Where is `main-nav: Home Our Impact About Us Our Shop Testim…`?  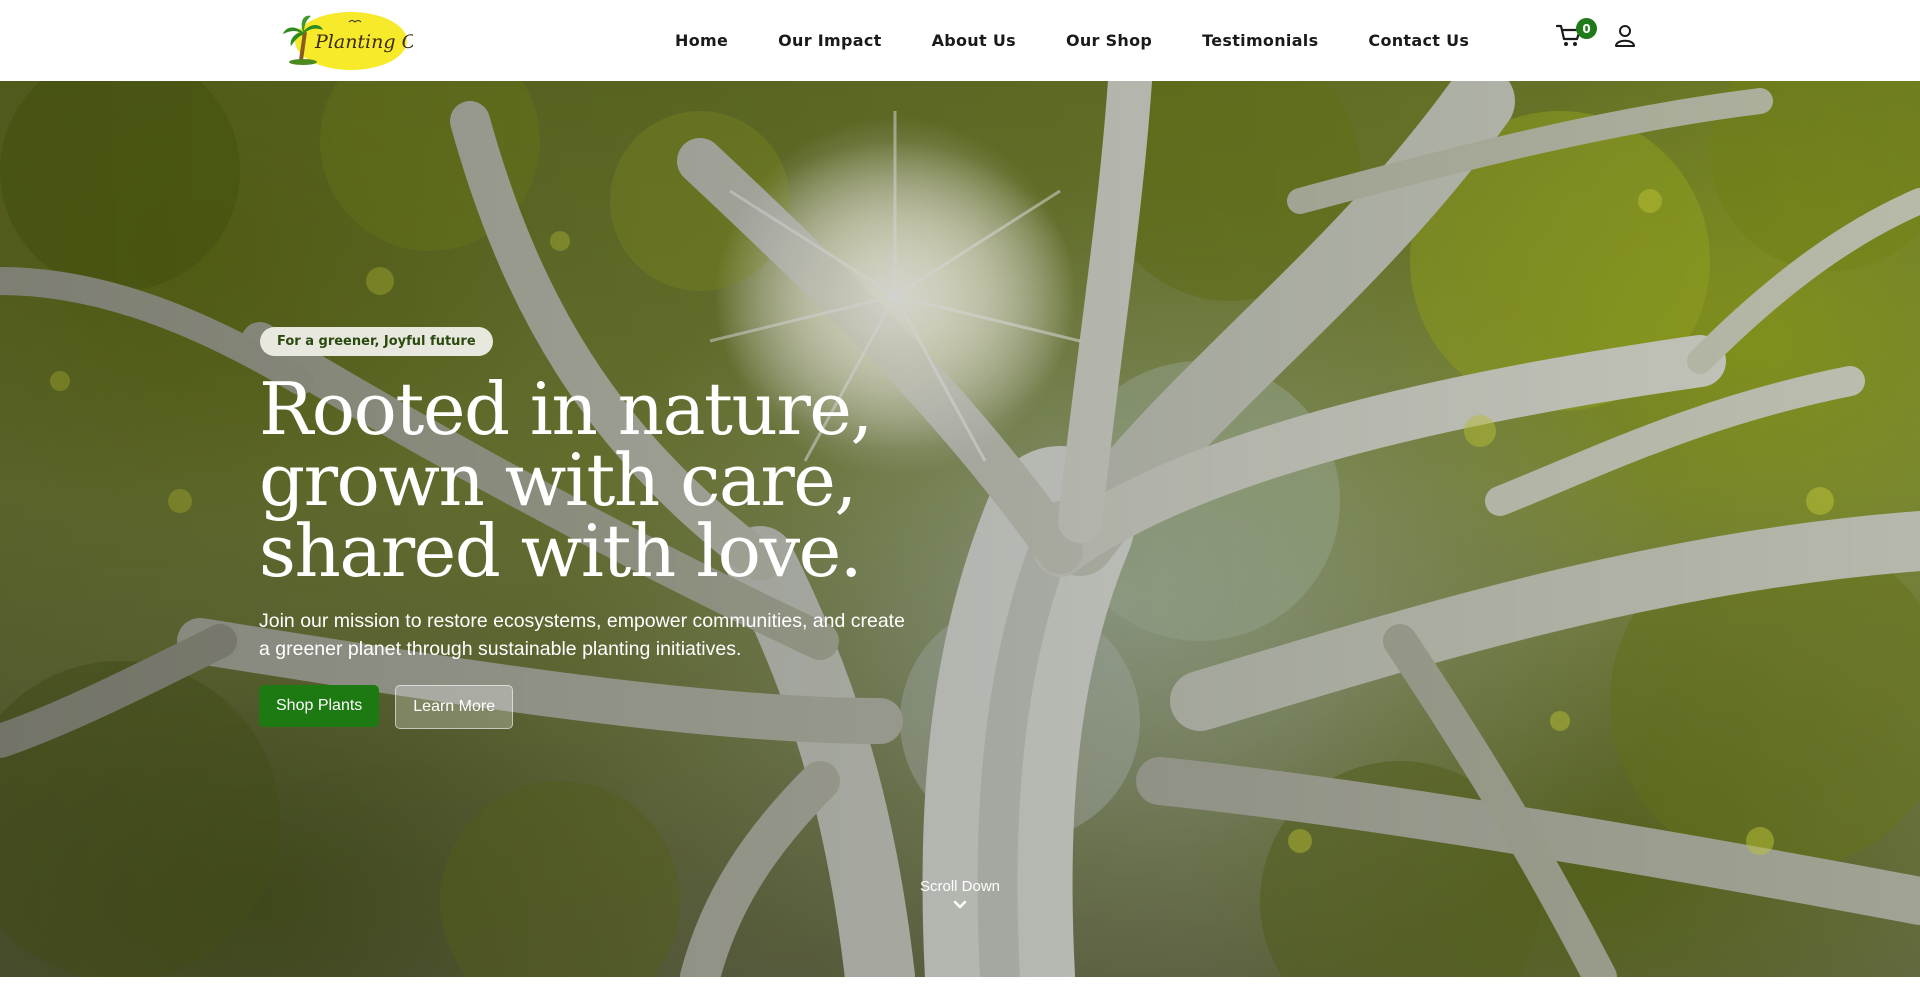
main-nav: Home Our Impact About Us Our Shop Testim… is located at coordinates (1072, 40).